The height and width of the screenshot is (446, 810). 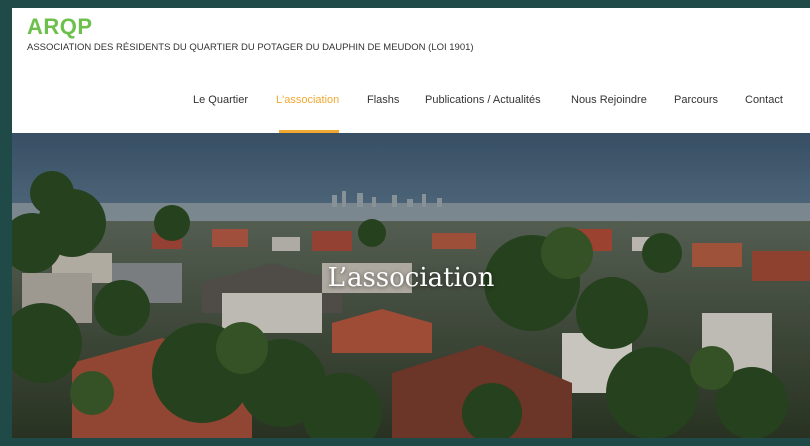 What do you see at coordinates (764, 100) in the screenshot?
I see `nav-item-contact: Contact` at bounding box center [764, 100].